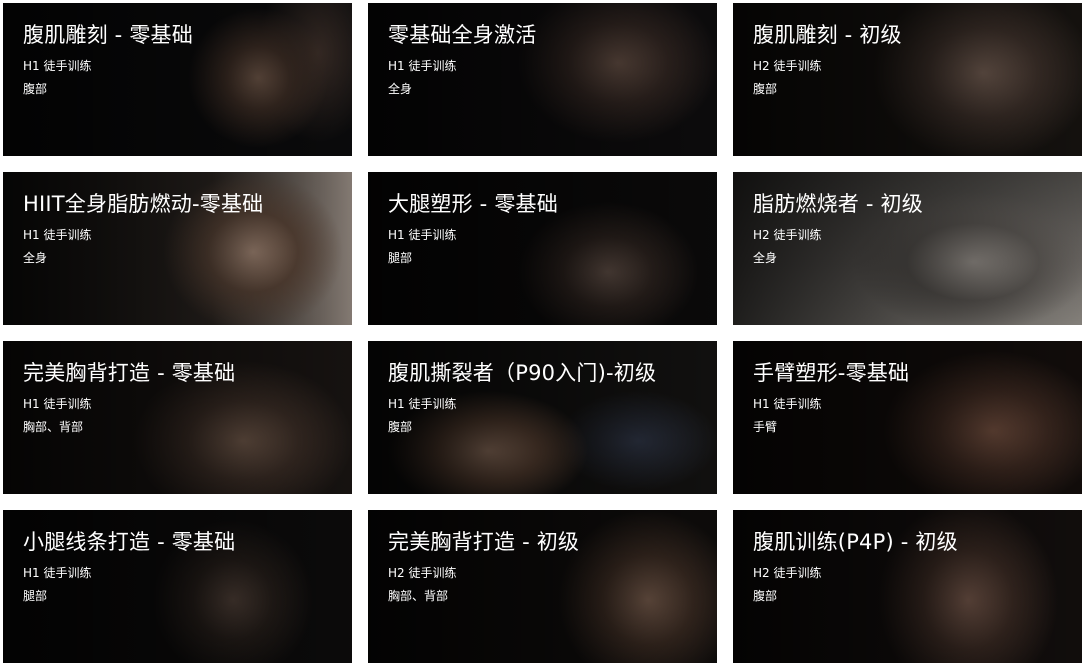 This screenshot has width=1084, height=666. I want to click on course-body-part: 手臂, so click(765, 427).